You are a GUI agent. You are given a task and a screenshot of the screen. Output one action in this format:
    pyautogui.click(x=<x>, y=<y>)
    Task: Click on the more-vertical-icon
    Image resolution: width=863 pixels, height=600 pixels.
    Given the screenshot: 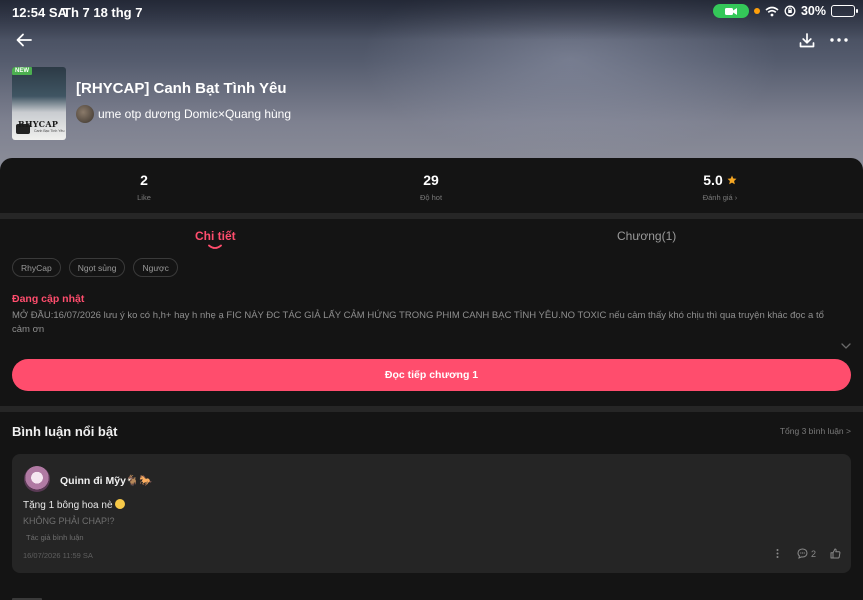 What is the action you would take?
    pyautogui.click(x=777, y=553)
    